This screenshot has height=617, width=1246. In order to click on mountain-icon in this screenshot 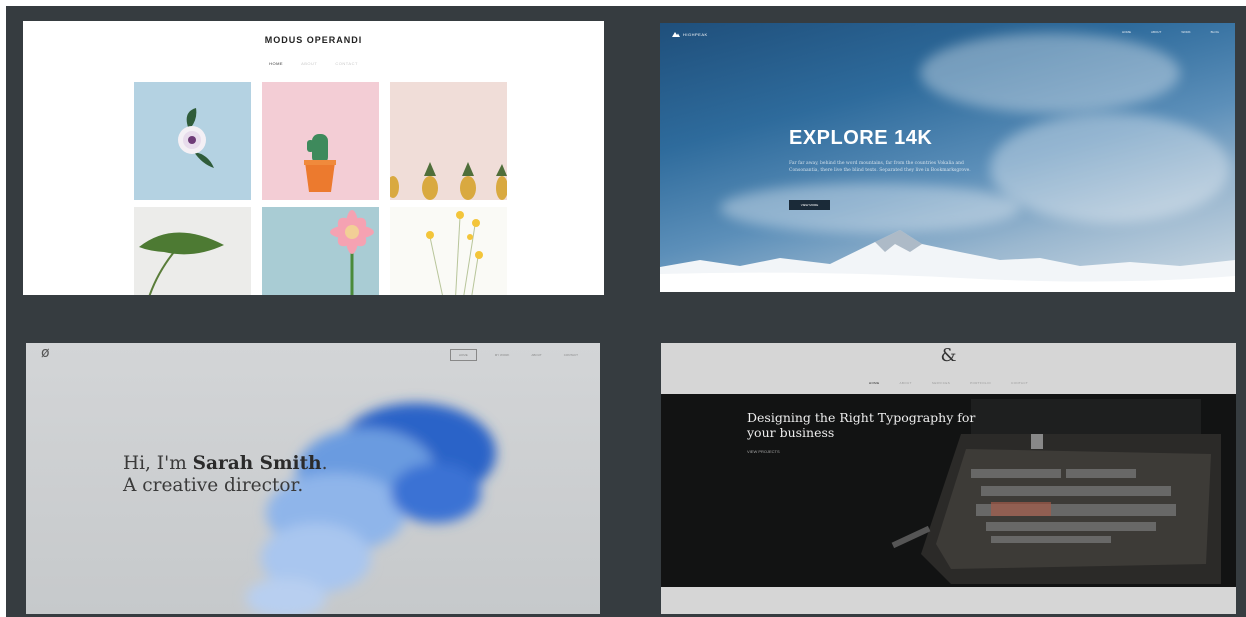, I will do `click(676, 34)`.